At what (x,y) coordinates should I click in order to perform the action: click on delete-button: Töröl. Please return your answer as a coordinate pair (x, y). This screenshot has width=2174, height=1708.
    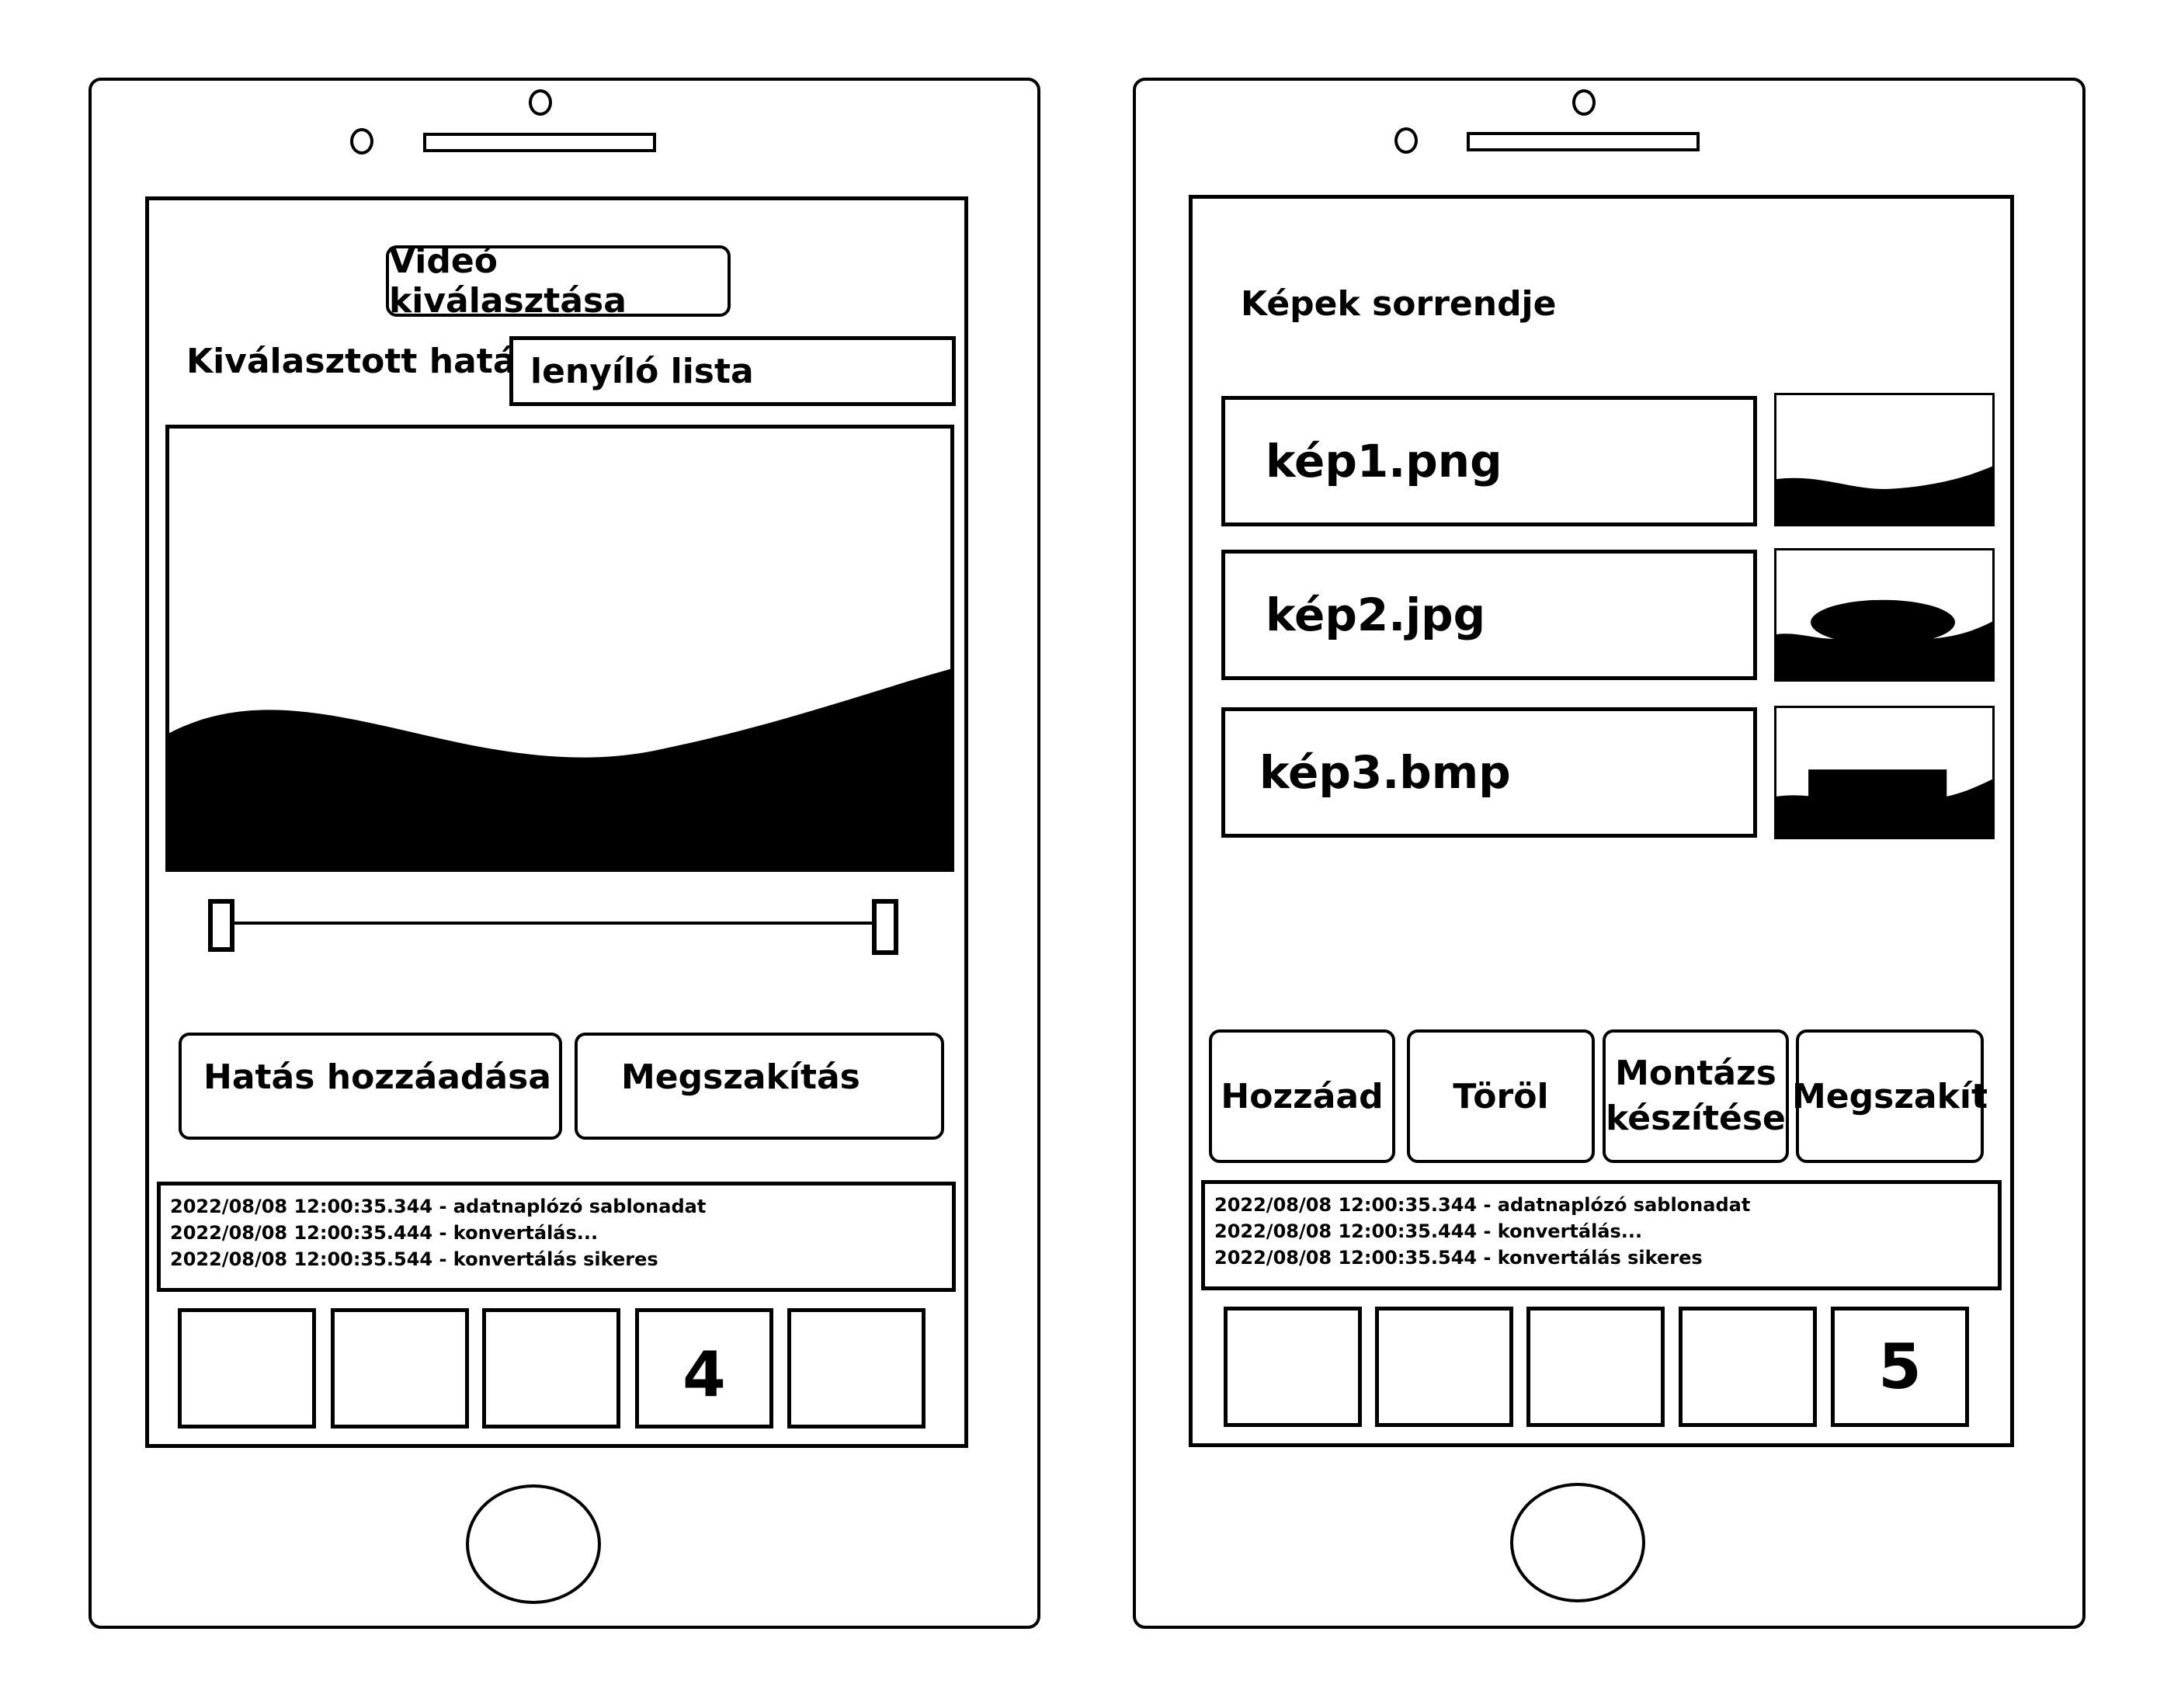
    Looking at the image, I should click on (1501, 1096).